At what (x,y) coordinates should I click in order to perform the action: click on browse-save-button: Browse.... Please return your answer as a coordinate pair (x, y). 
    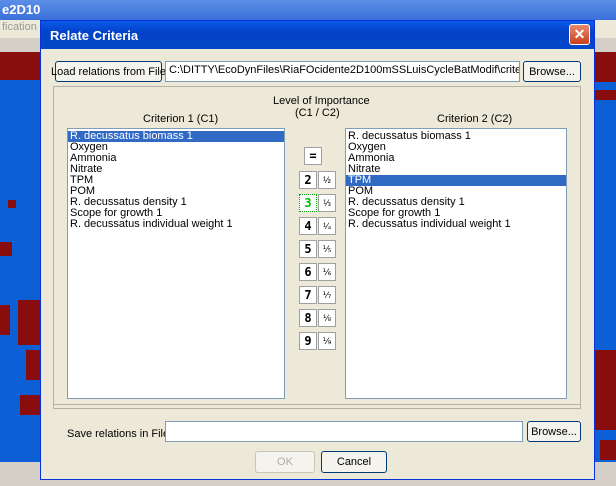
    Looking at the image, I should click on (554, 431).